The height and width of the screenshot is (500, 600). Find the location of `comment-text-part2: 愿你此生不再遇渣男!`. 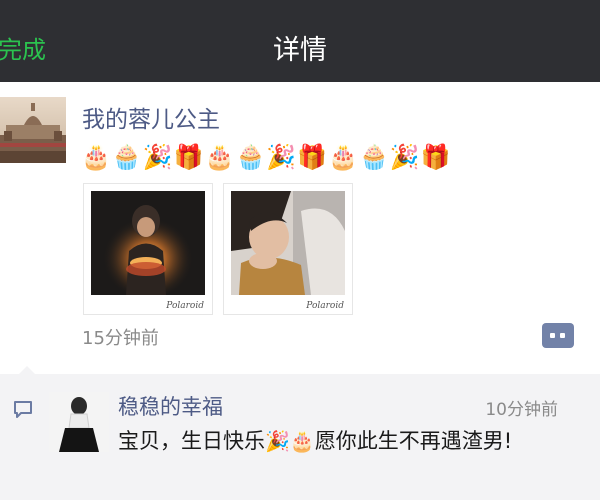

comment-text-part2: 愿你此生不再遇渣男! is located at coordinates (413, 441).